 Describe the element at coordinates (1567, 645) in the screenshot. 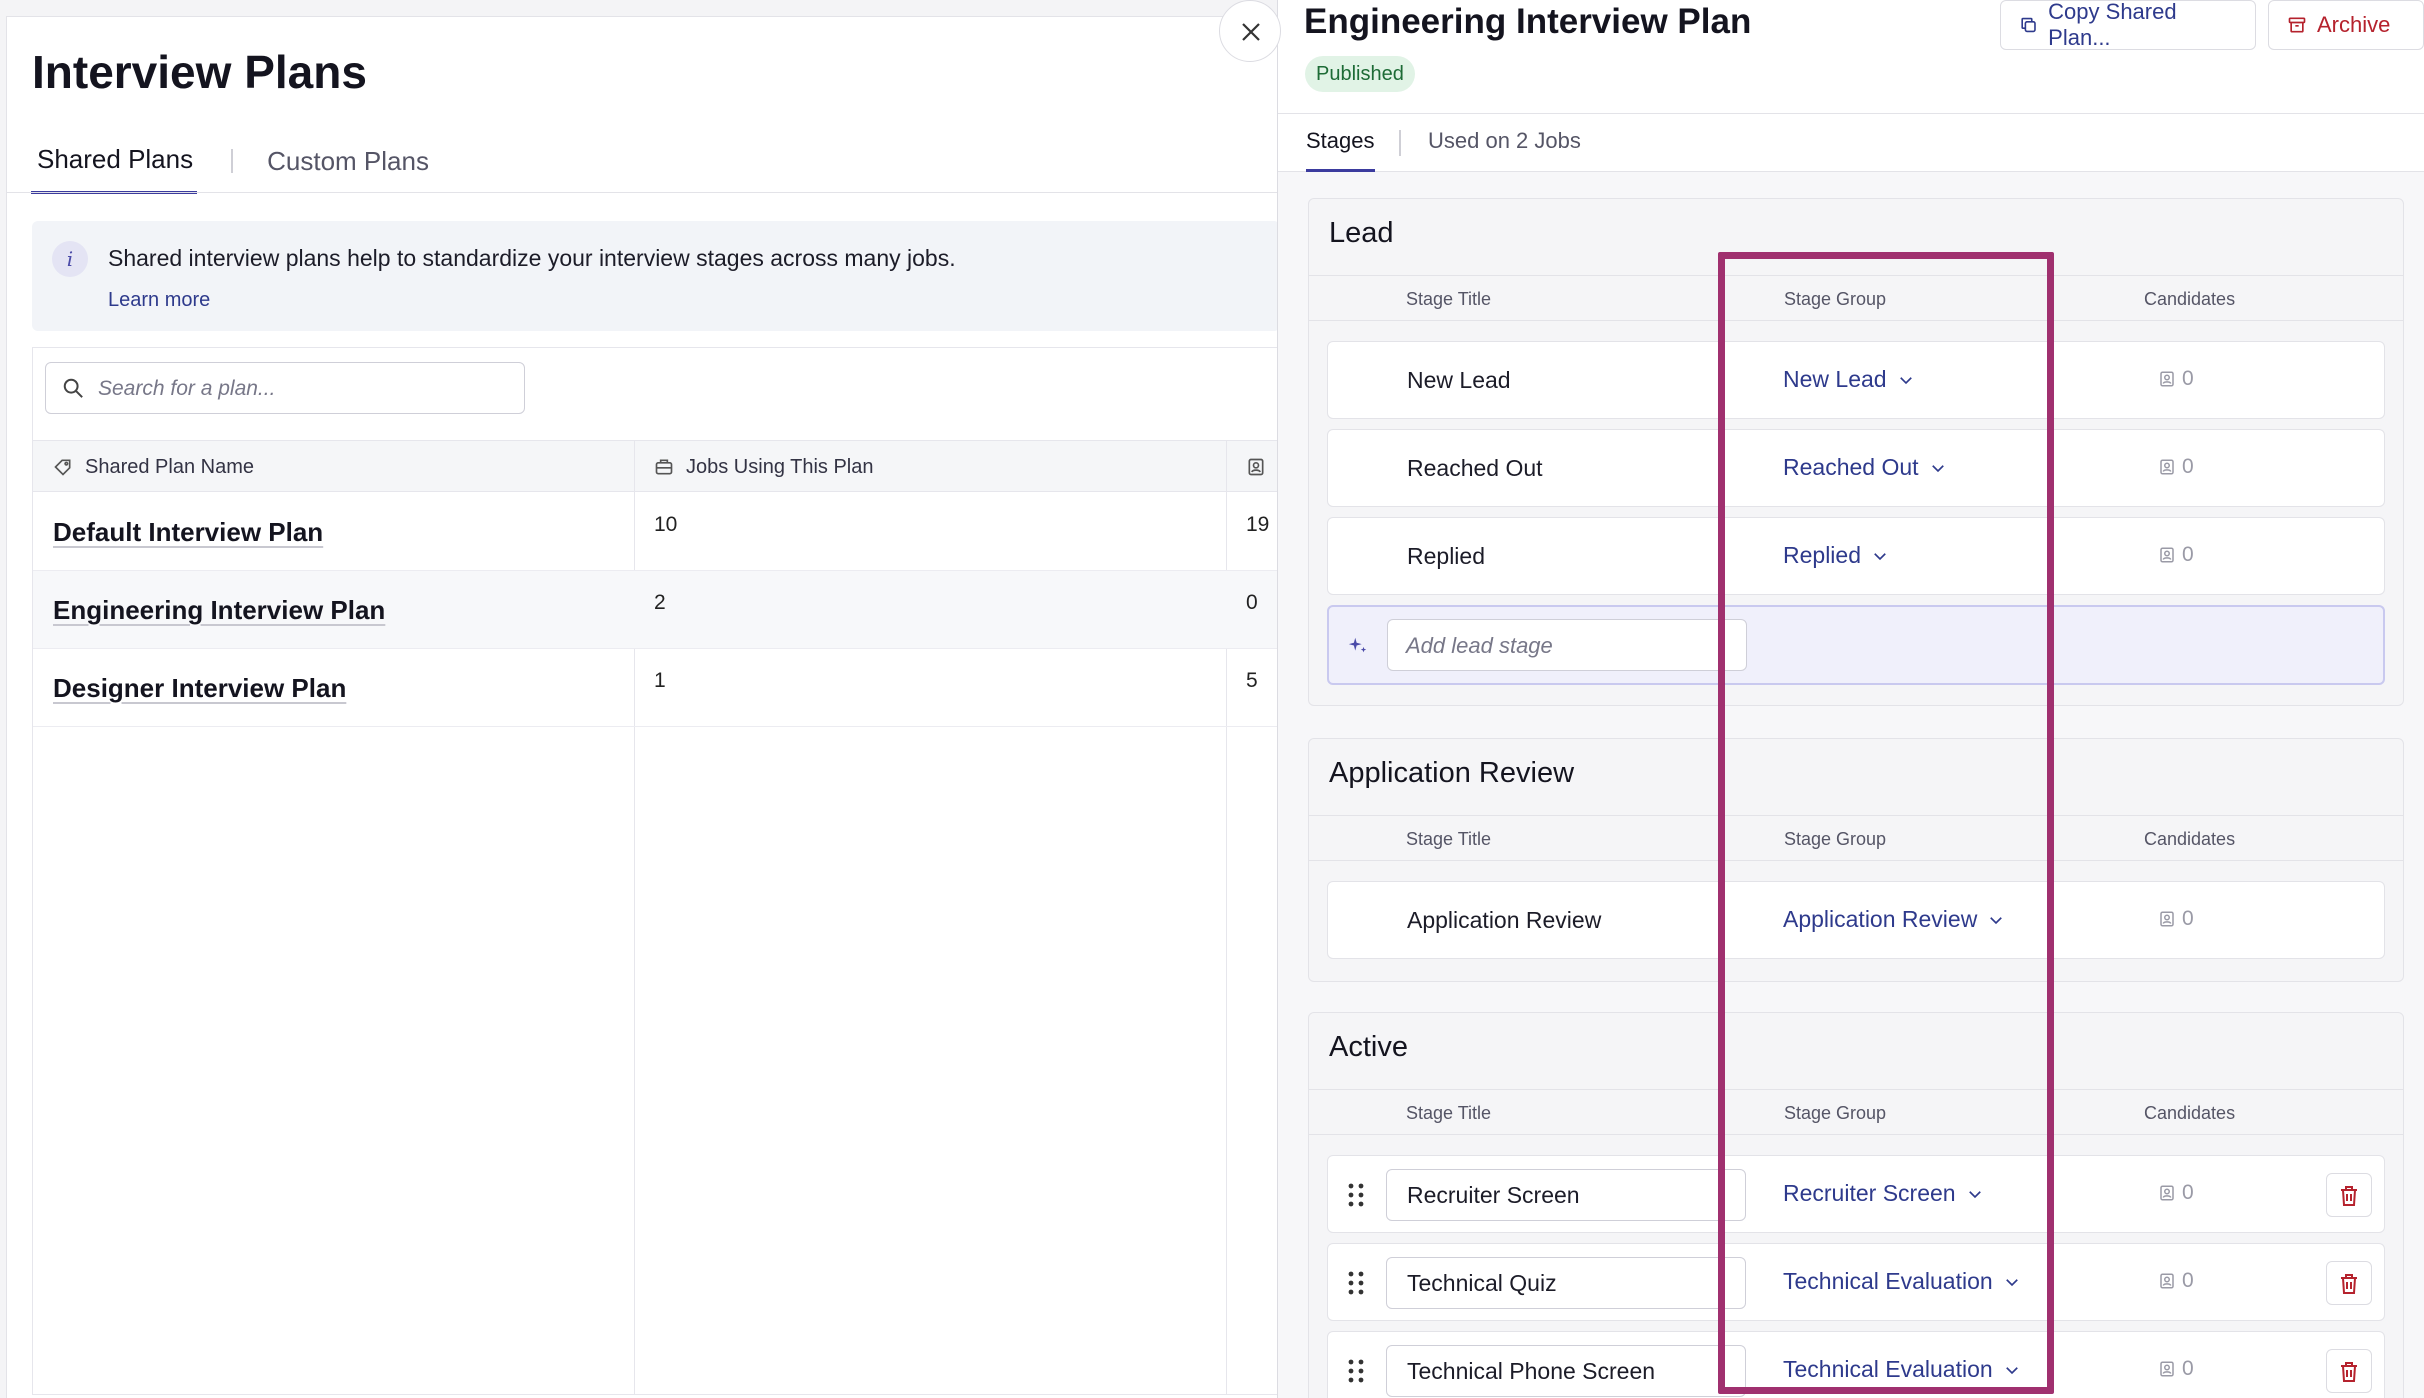

I see `add-lead-stage-input: Add lead stage` at that location.